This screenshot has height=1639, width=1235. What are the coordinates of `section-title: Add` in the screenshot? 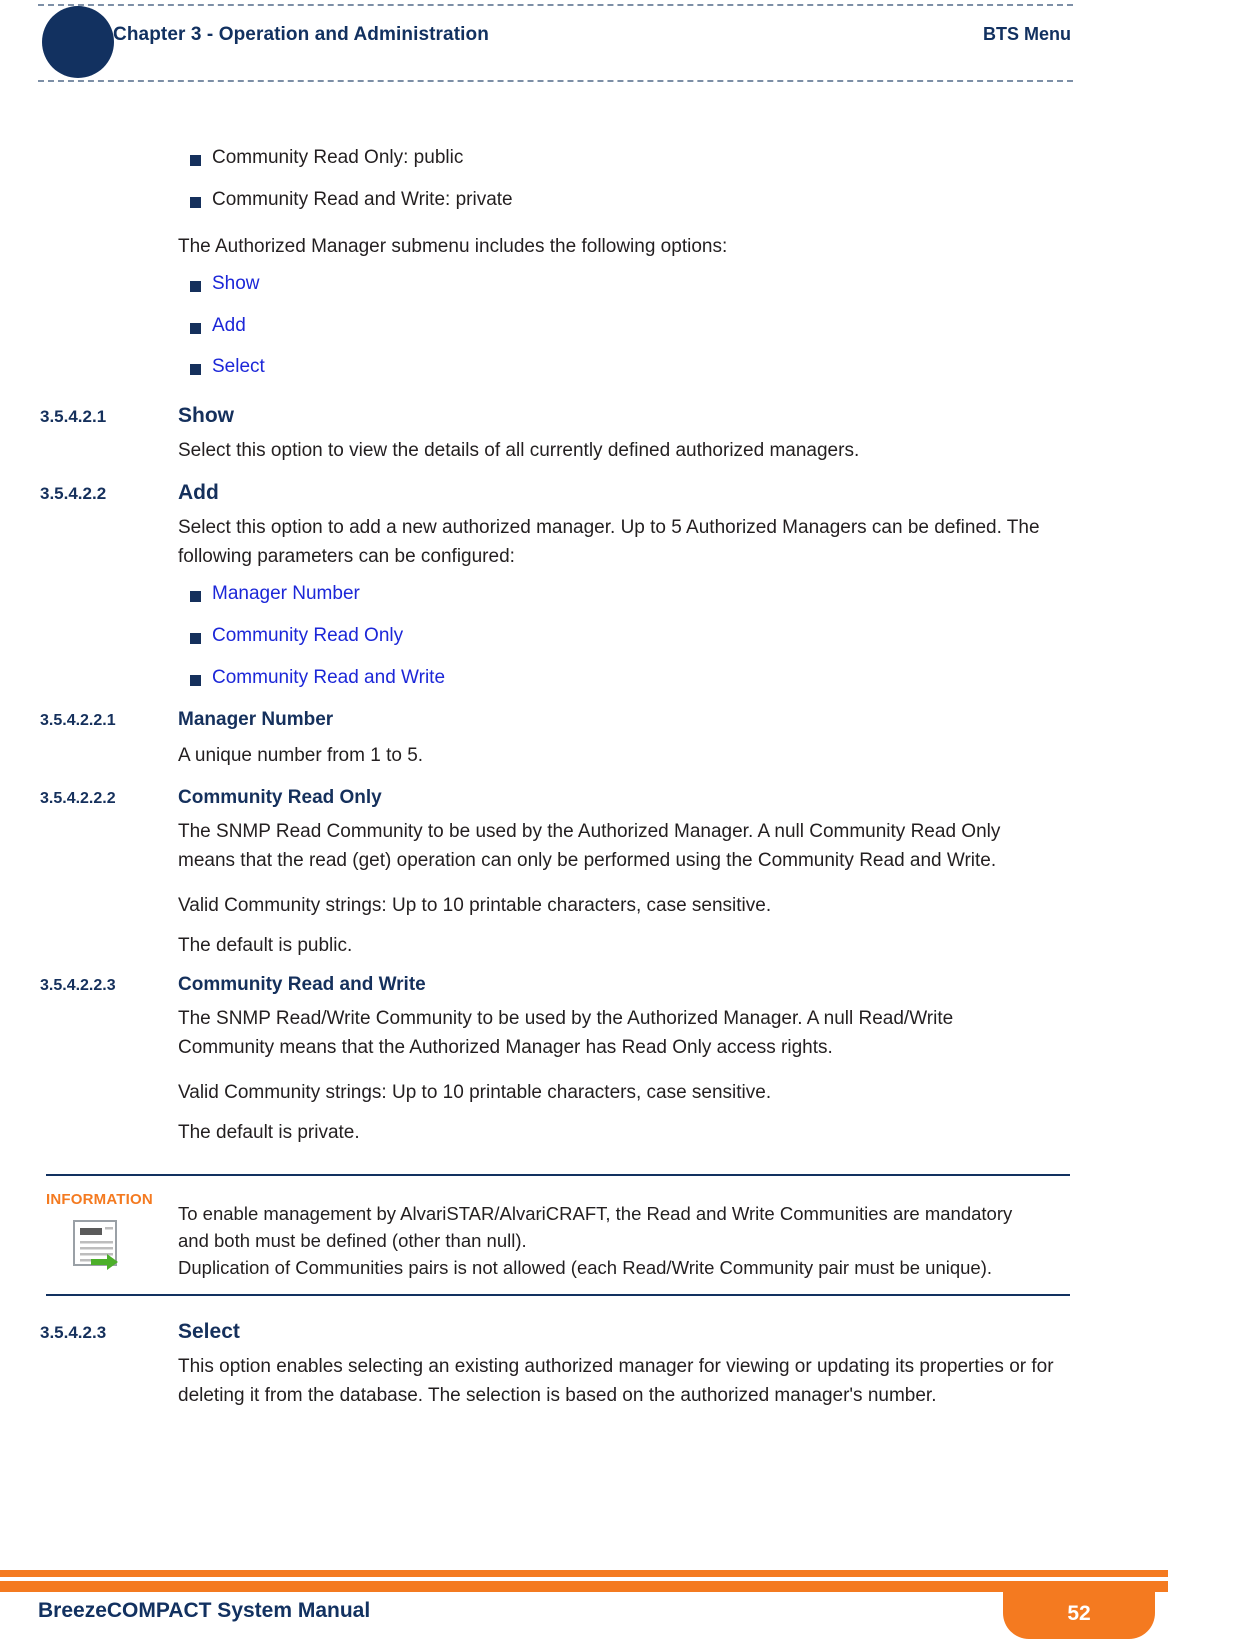 It's located at (198, 492).